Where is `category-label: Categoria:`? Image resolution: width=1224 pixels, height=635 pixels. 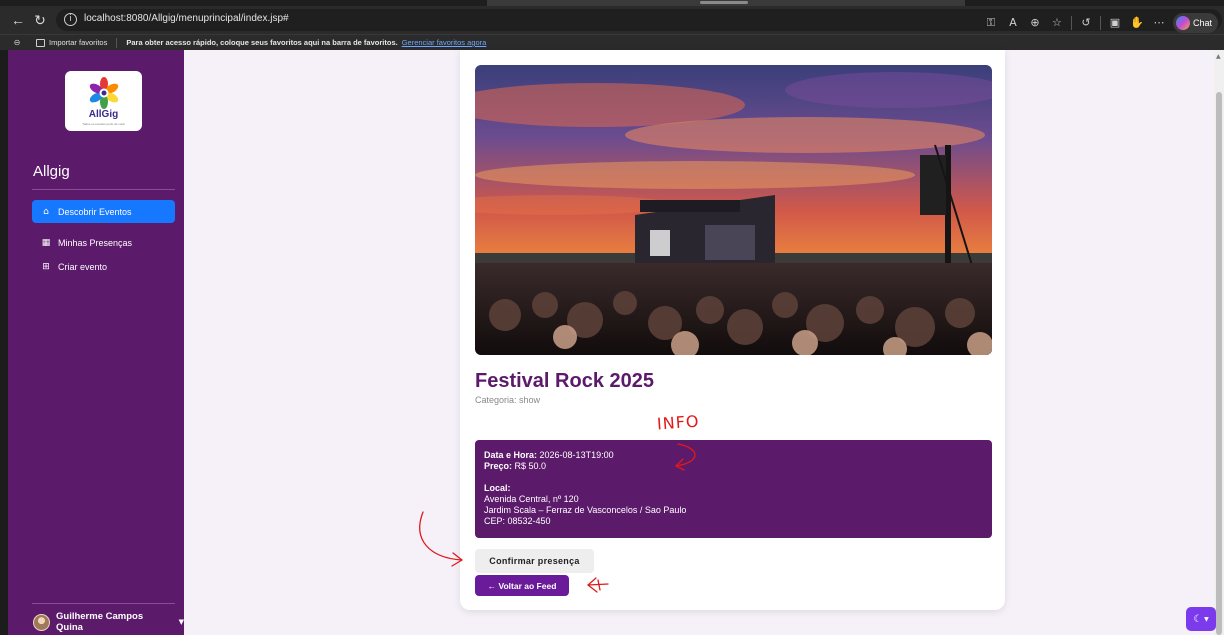
category-label: Categoria: is located at coordinates (496, 400).